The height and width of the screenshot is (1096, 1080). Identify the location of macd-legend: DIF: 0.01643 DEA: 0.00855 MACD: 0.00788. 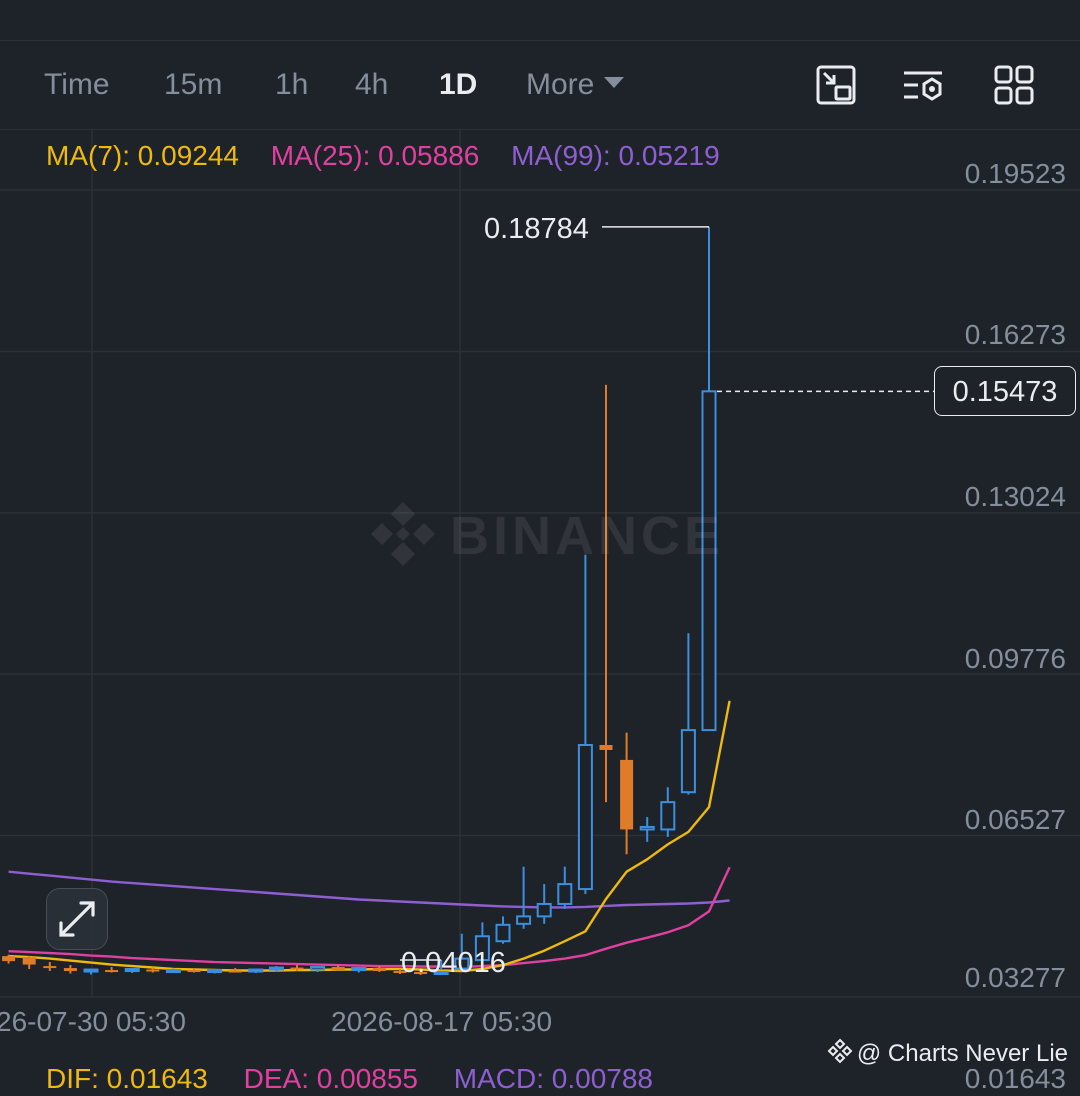
(363, 1079).